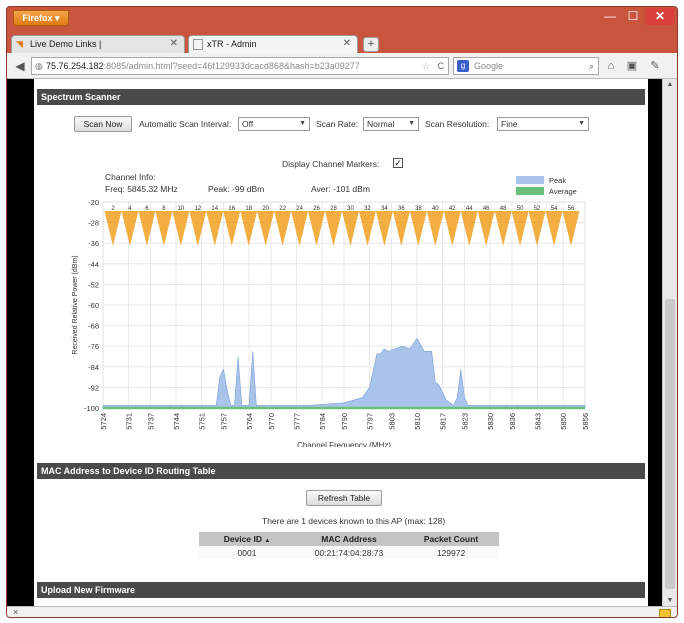 This screenshot has width=684, height=623. I want to click on x-tick-label: 5770, so click(271, 421).